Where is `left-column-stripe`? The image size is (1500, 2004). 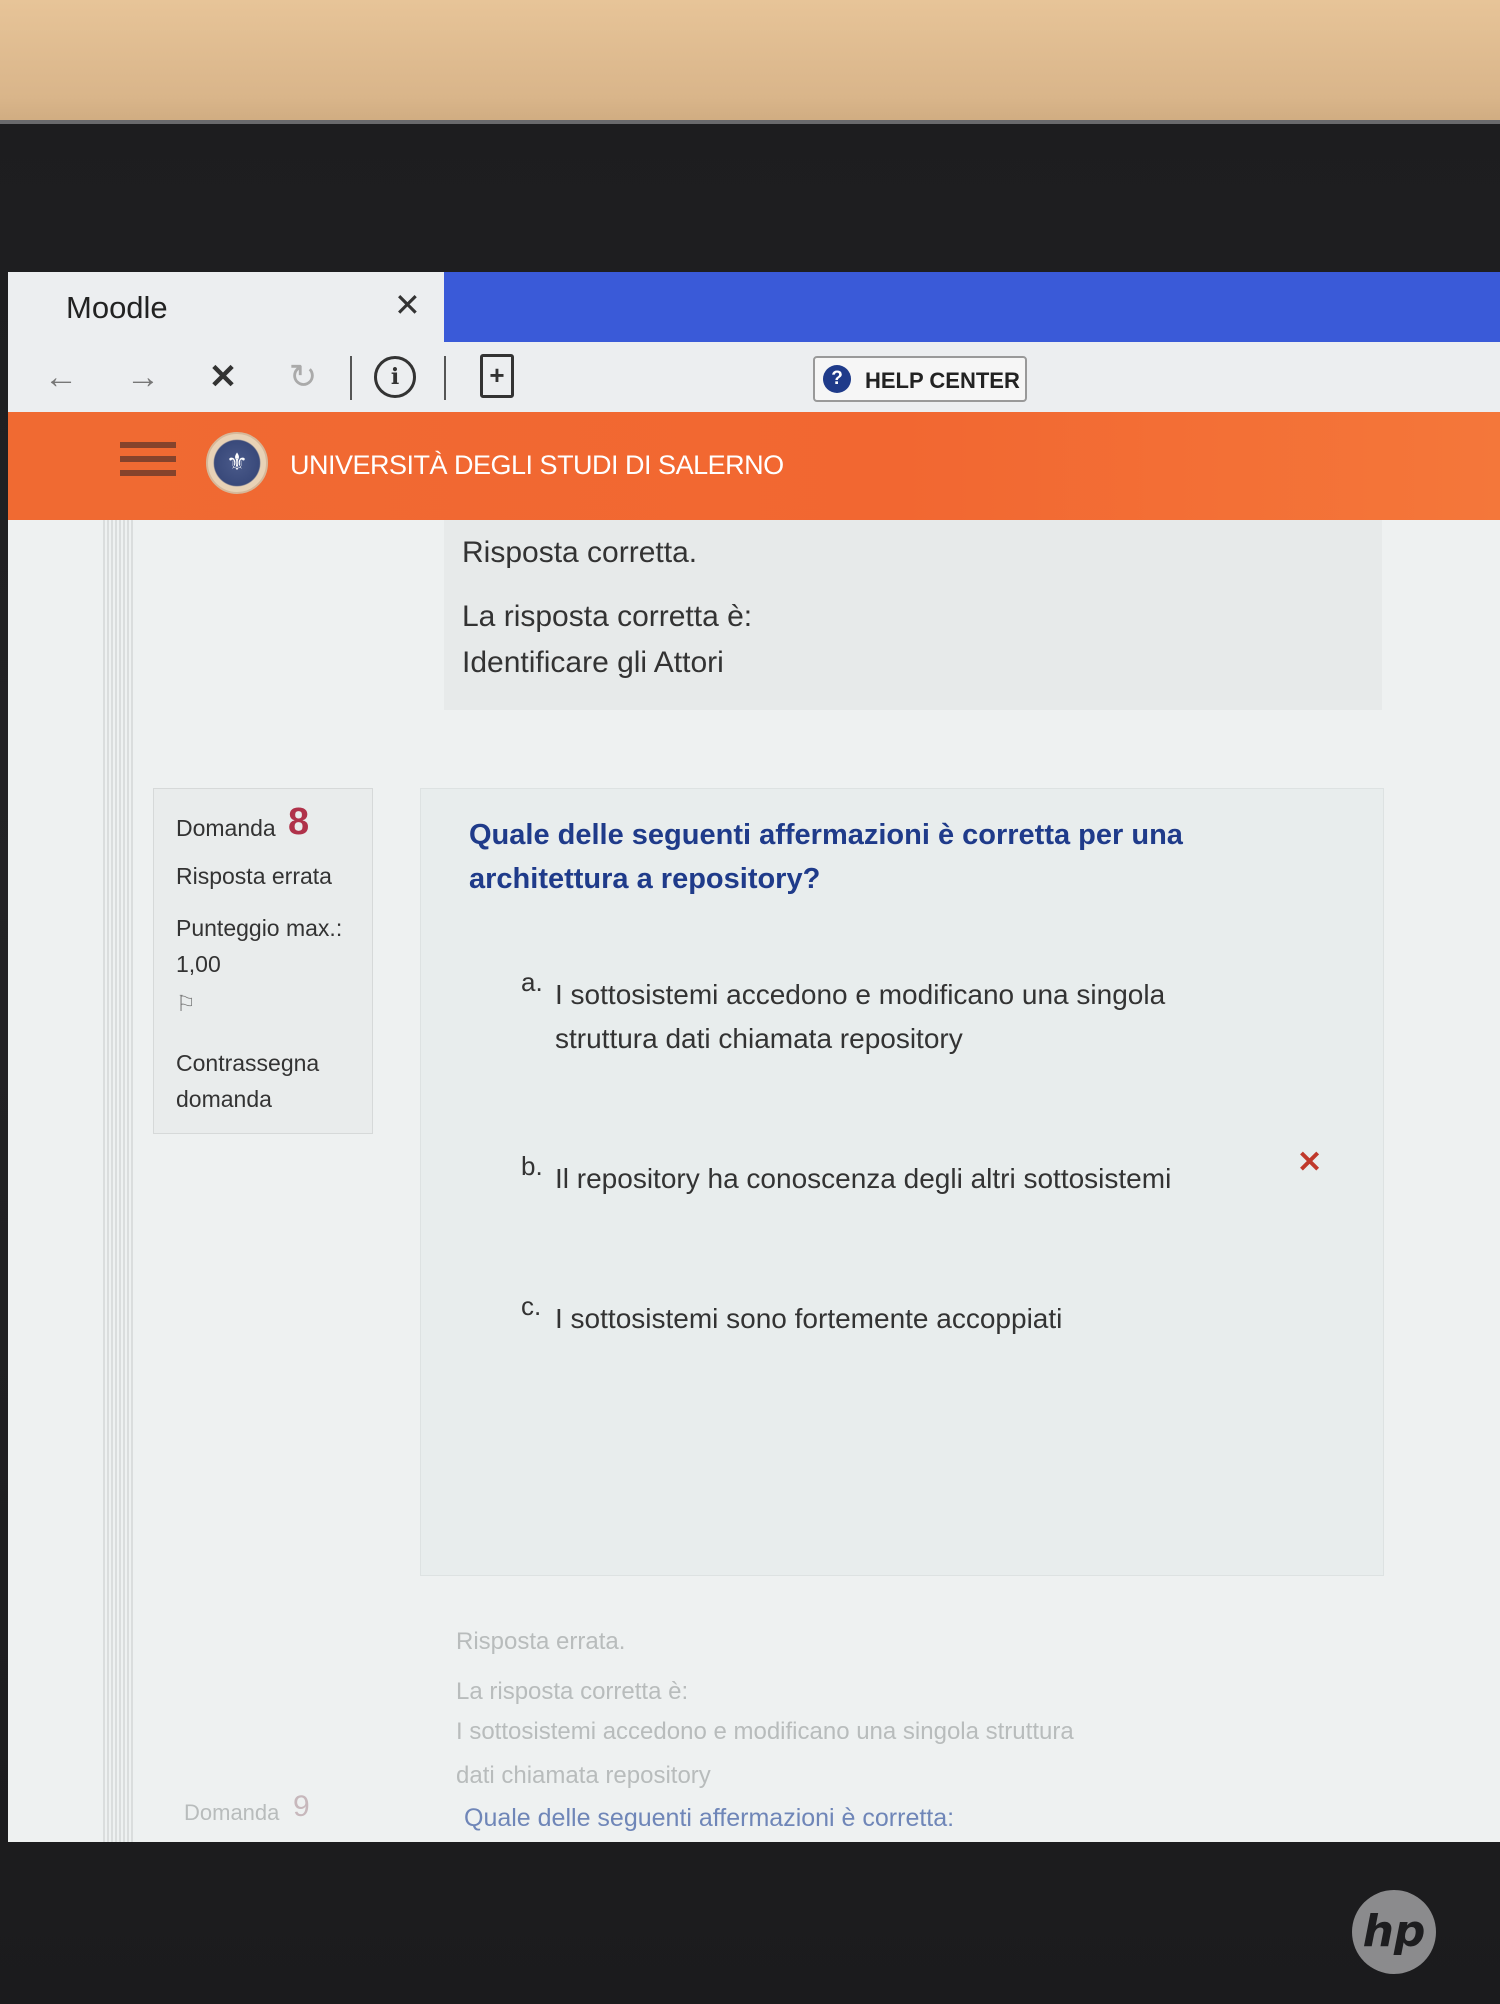
left-column-stripe is located at coordinates (118, 1181).